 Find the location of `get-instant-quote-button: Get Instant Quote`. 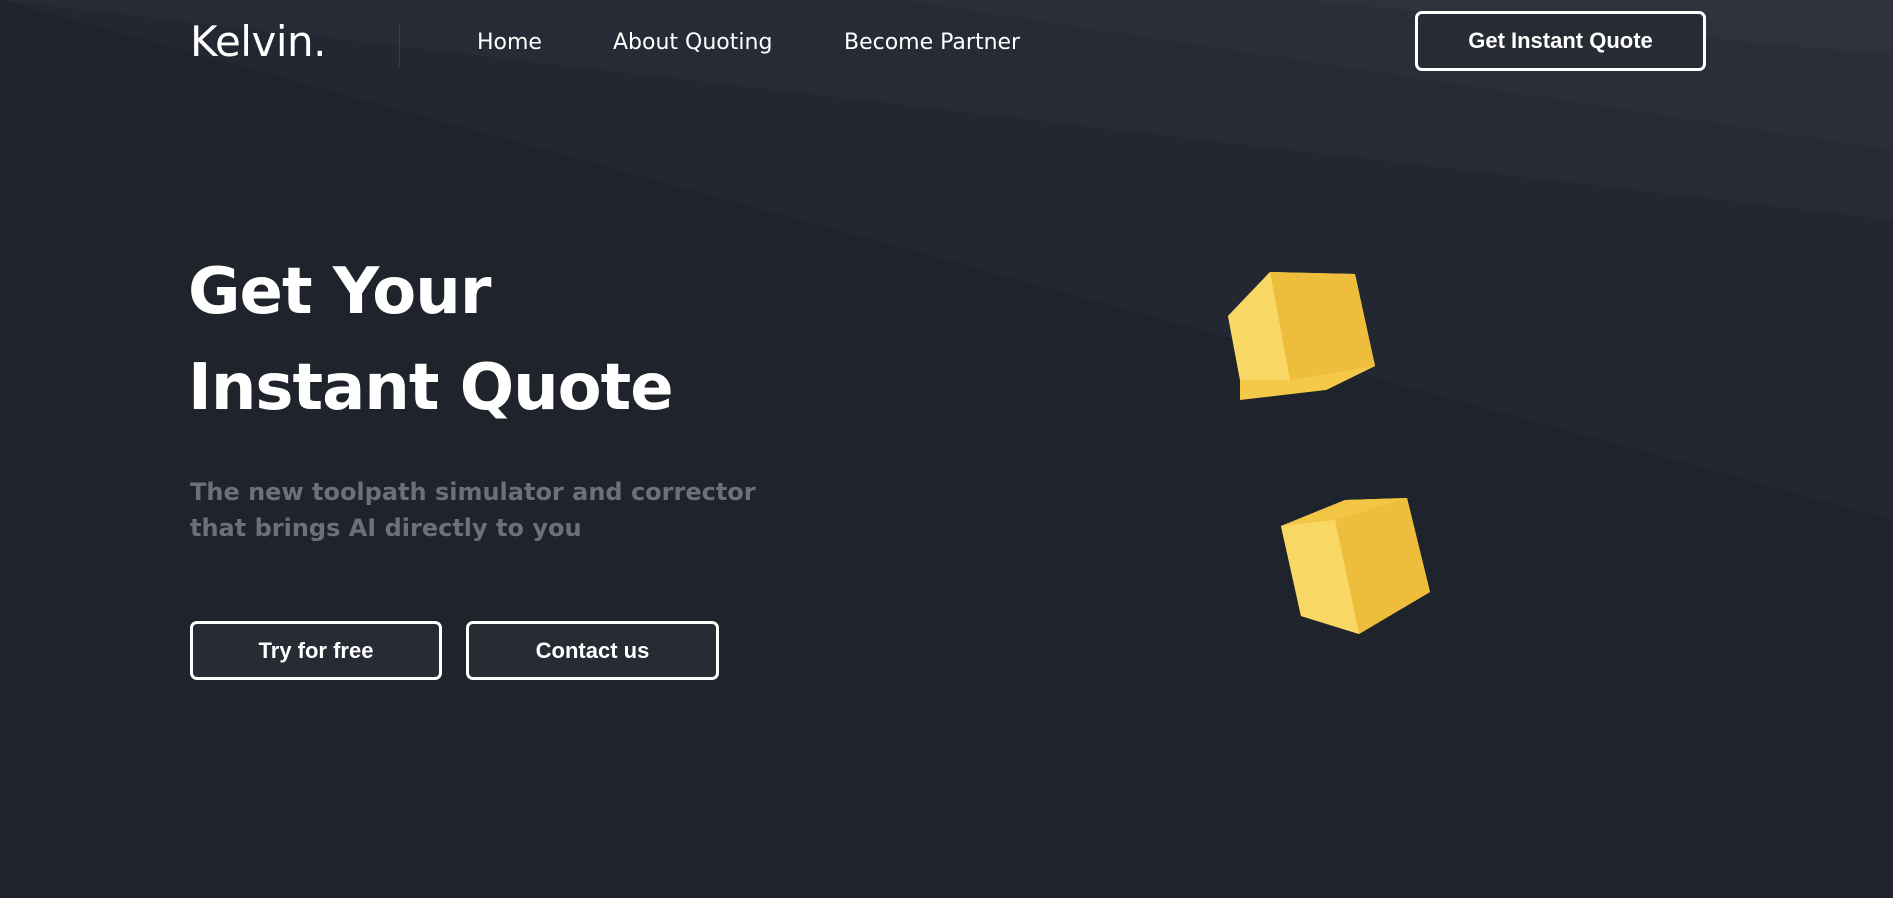

get-instant-quote-button: Get Instant Quote is located at coordinates (1560, 41).